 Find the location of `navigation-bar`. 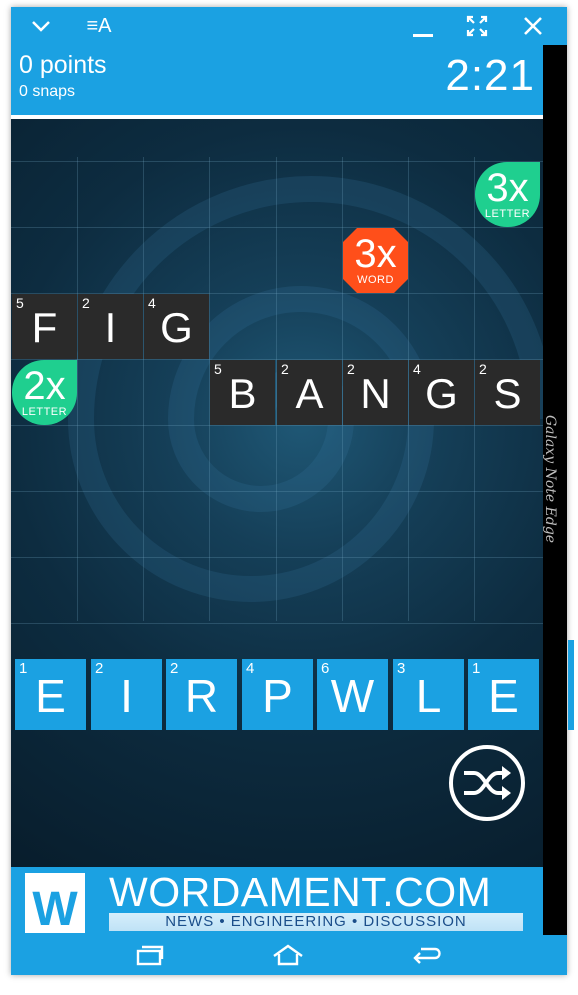

navigation-bar is located at coordinates (289, 955).